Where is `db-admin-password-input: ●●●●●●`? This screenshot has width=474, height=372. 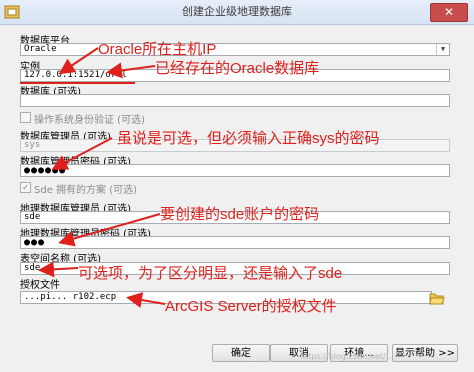
db-admin-password-input: ●●●●●● is located at coordinates (235, 170).